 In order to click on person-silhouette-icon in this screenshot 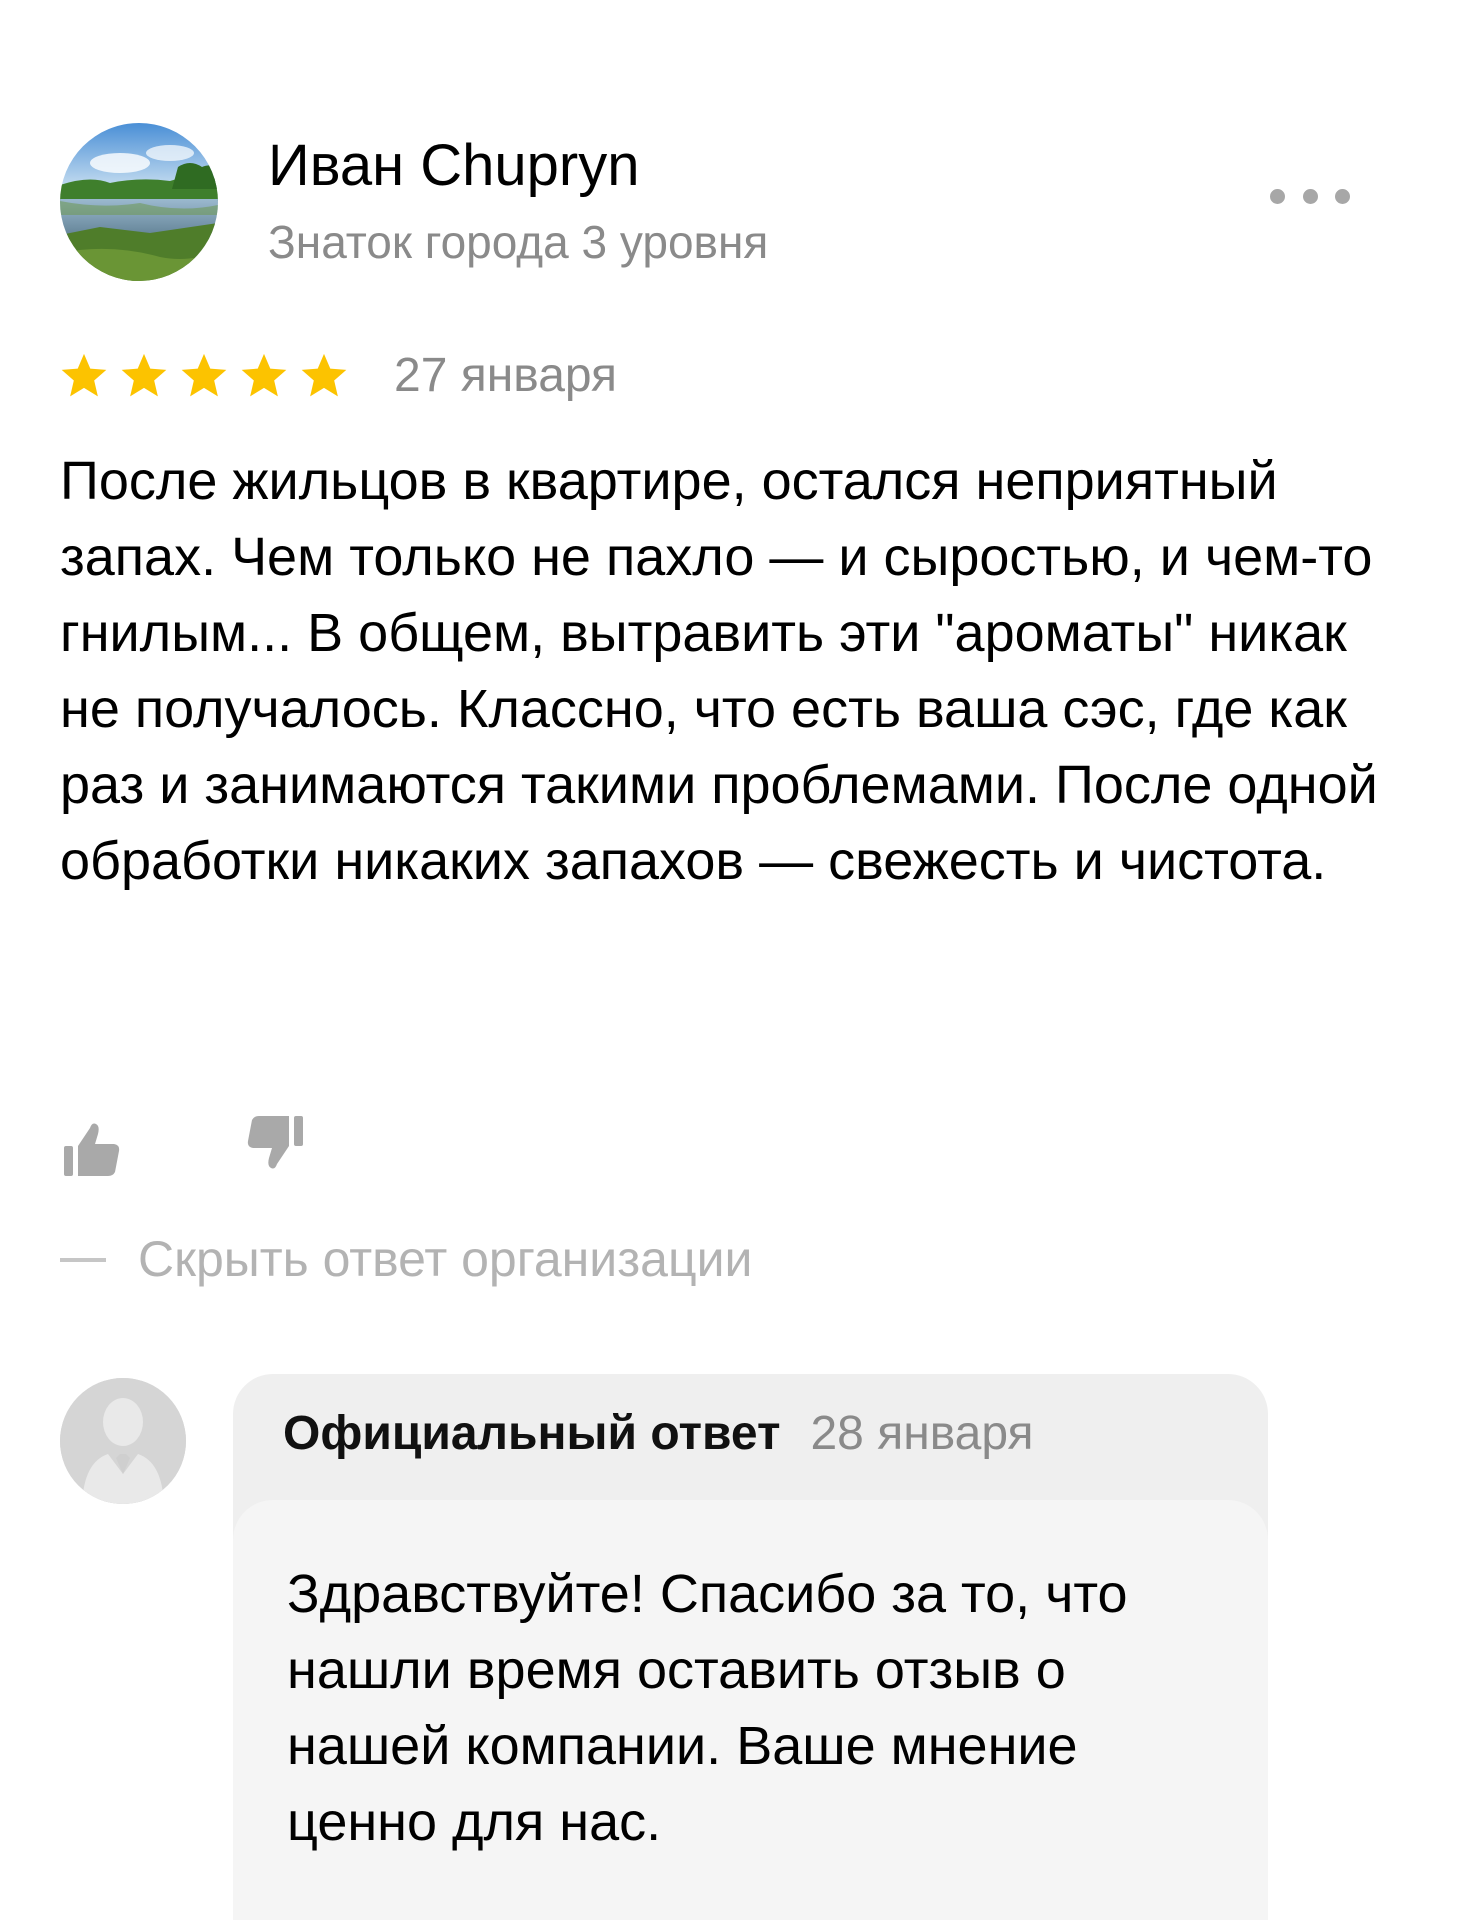, I will do `click(123, 1441)`.